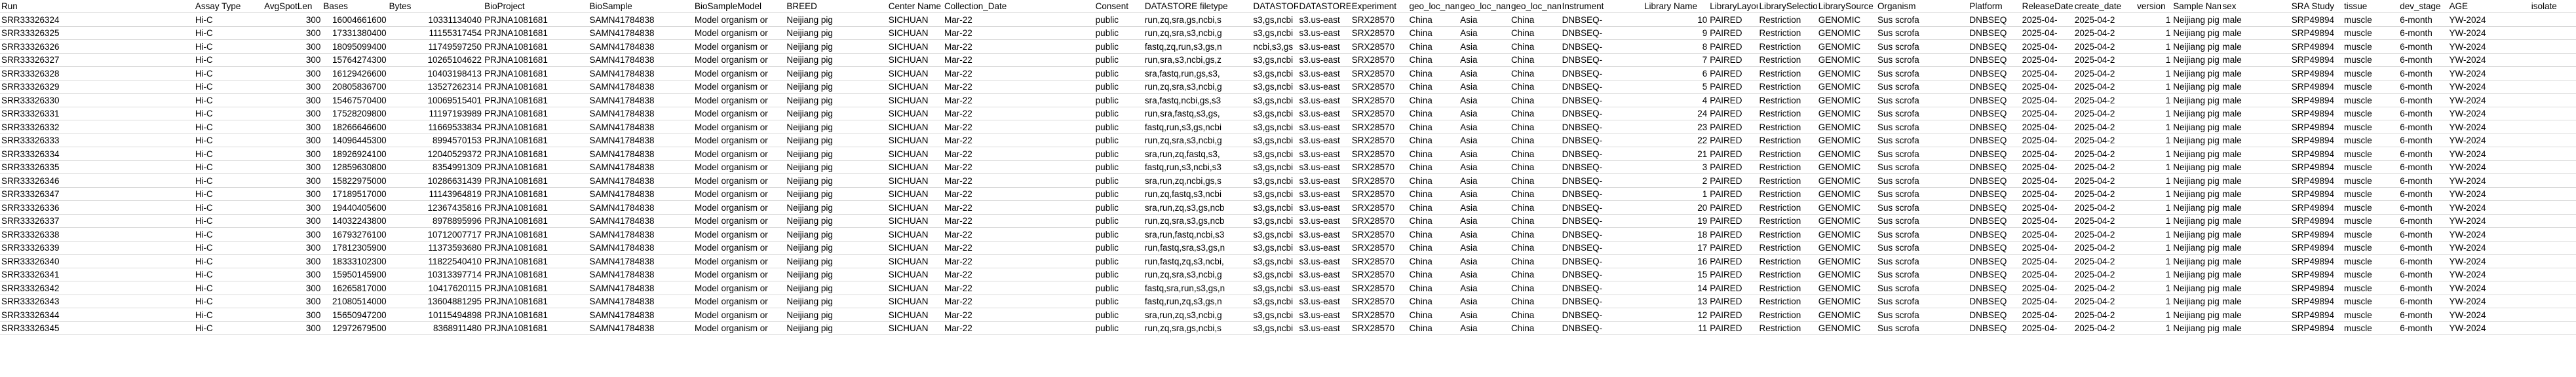  I want to click on table-cell: SRR33326324, so click(97, 20).